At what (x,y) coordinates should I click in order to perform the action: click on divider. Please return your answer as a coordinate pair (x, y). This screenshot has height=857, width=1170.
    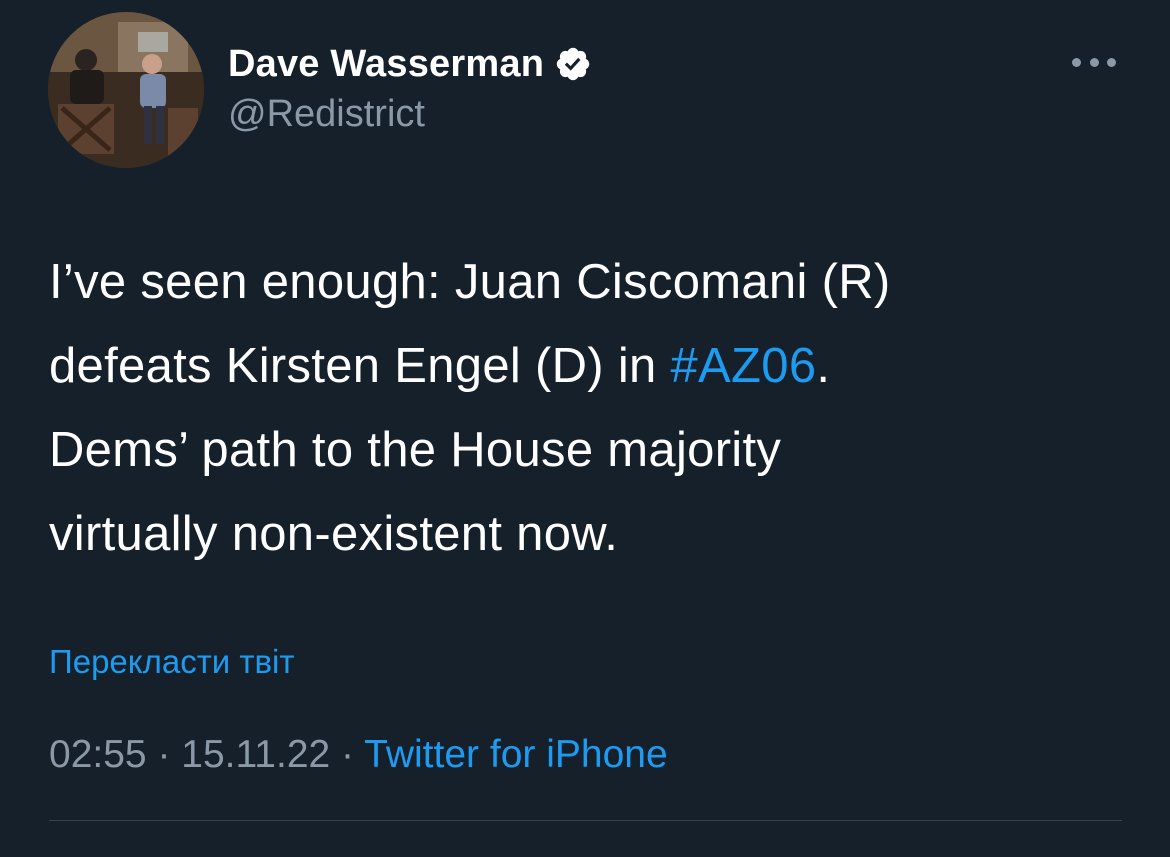
    Looking at the image, I should click on (585, 820).